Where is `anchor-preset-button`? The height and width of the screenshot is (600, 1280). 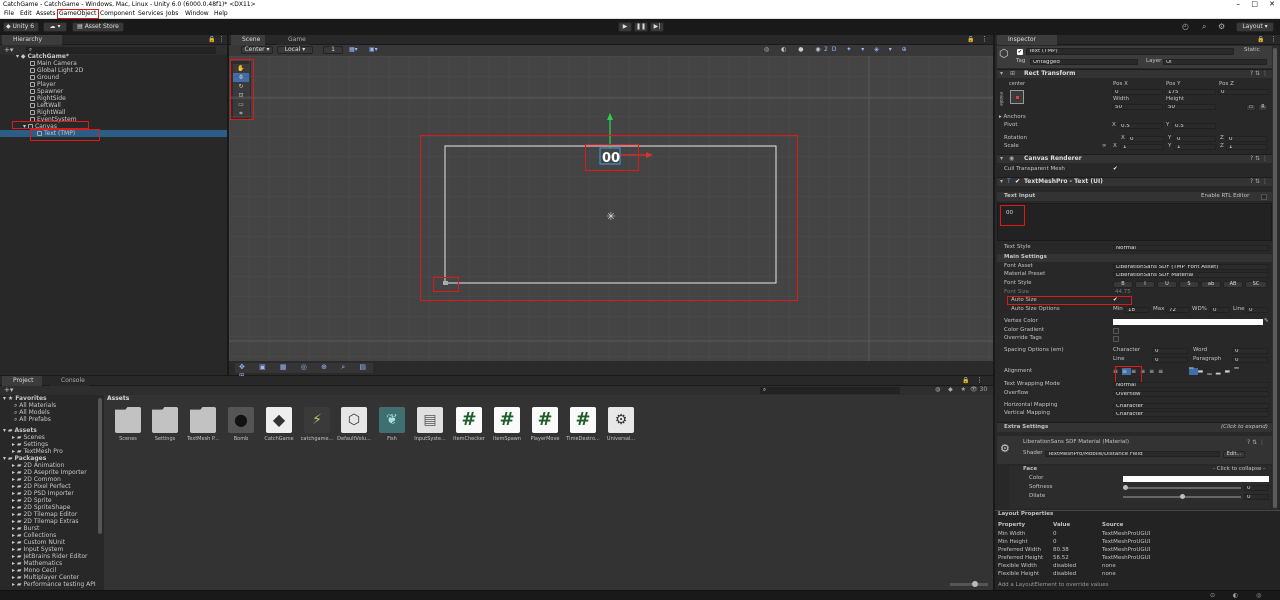
anchor-preset-button is located at coordinates (1017, 97).